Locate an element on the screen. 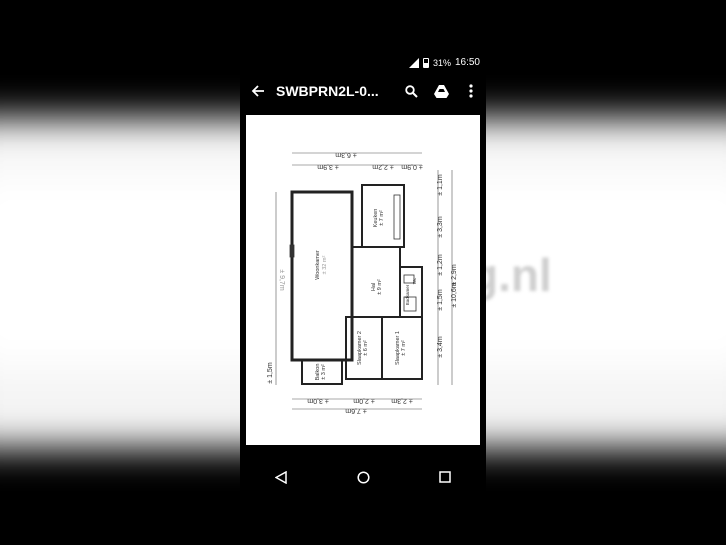 This screenshot has height=545, width=726. dim-top-left: ± 3,9m is located at coordinates (328, 166).